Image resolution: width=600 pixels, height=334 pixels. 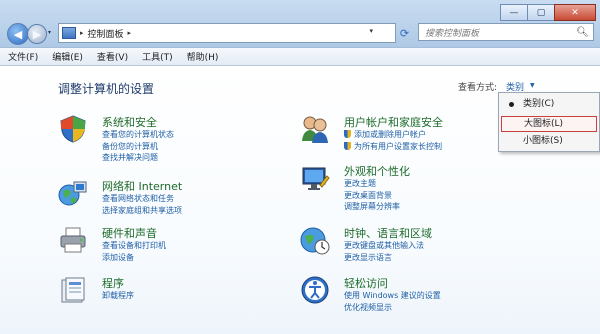 I want to click on ease-of-access-icon, so click(x=315, y=290).